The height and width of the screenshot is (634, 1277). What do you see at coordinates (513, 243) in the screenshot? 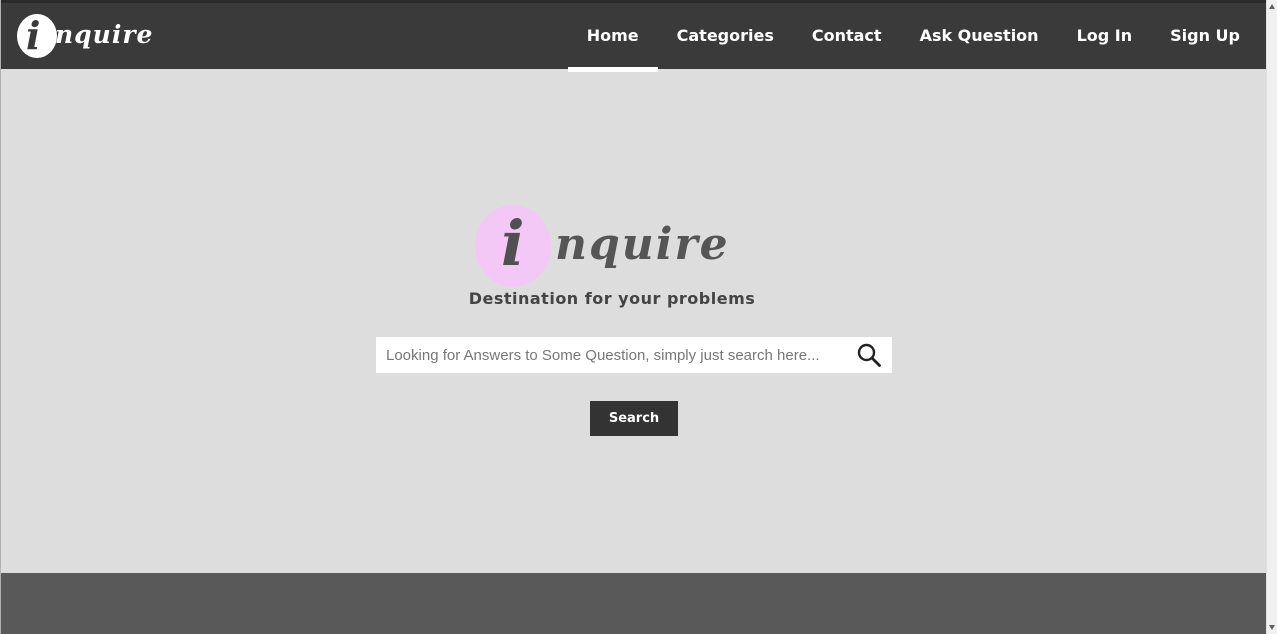
I see `hero-logo-initial: i` at bounding box center [513, 243].